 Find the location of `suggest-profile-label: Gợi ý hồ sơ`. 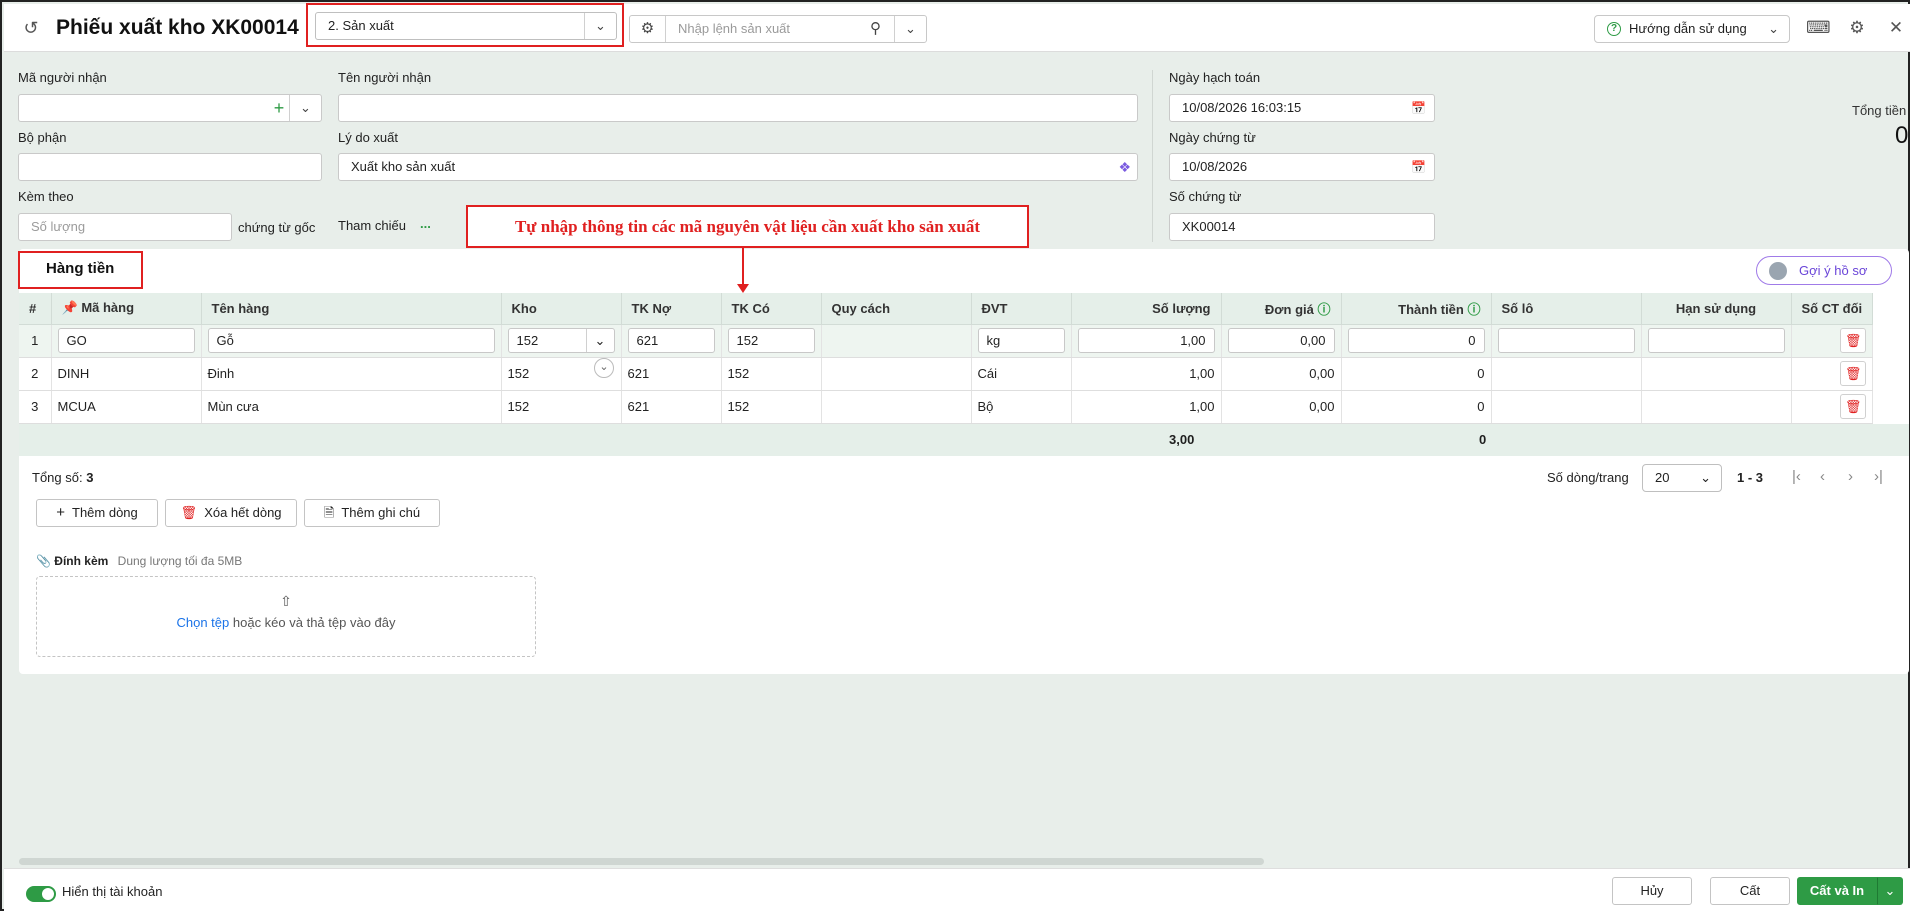

suggest-profile-label: Gợi ý hồ sơ is located at coordinates (1833, 270).